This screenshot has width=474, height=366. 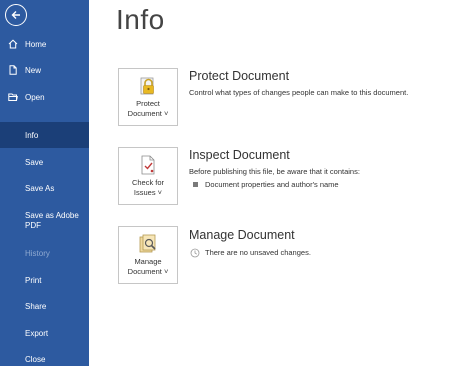 What do you see at coordinates (148, 165) in the screenshot?
I see `check-document-icon` at bounding box center [148, 165].